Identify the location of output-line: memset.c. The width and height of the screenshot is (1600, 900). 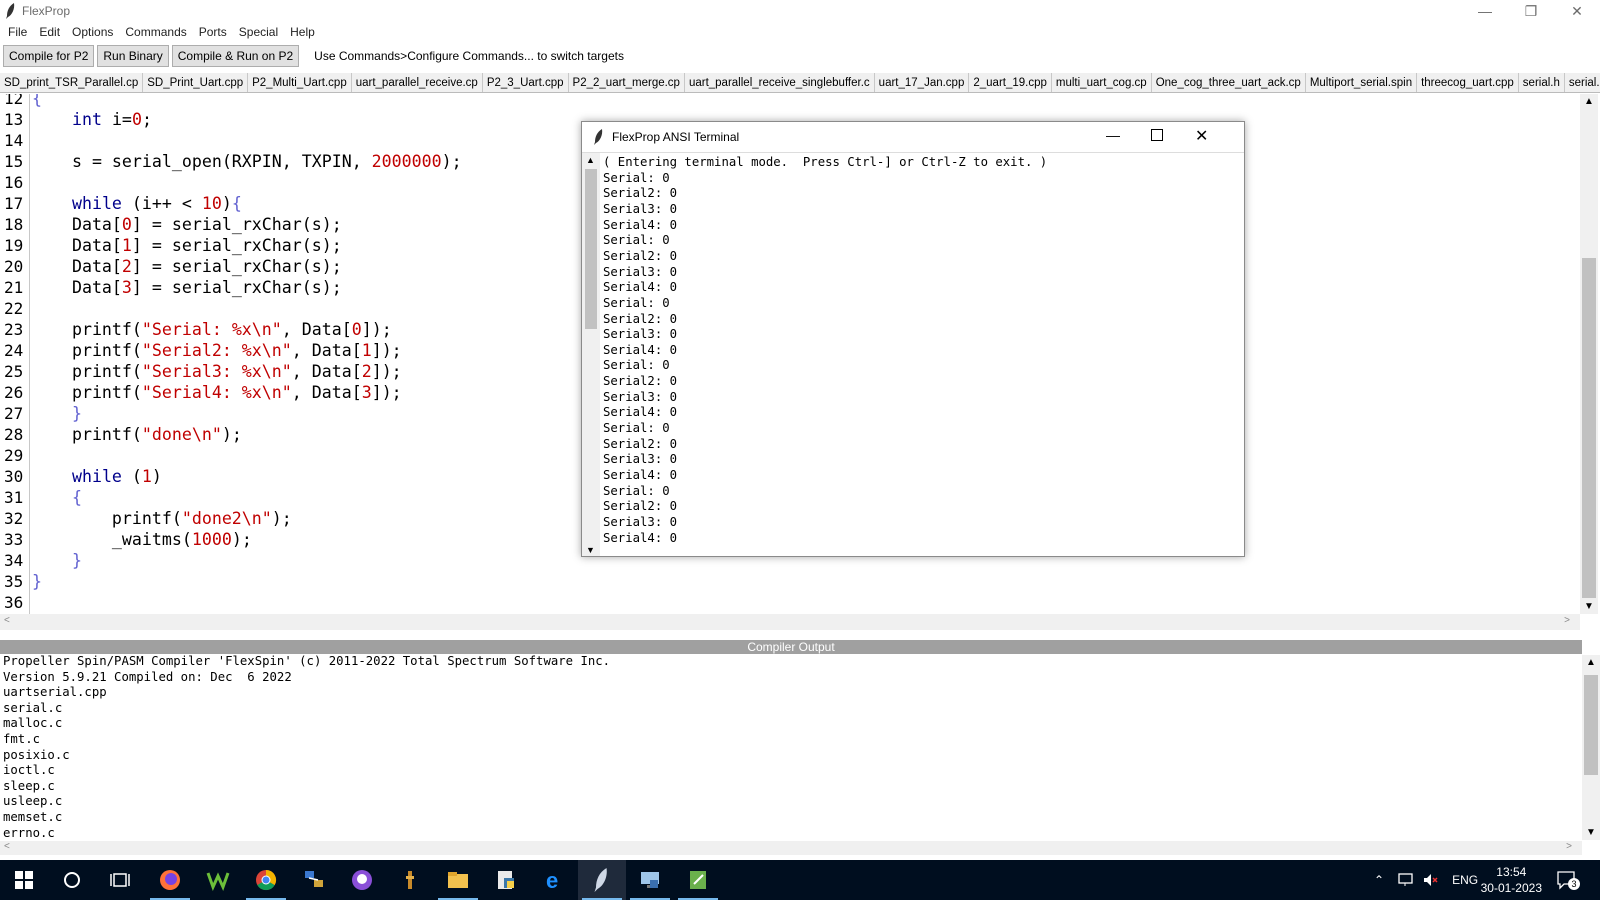
(33, 817).